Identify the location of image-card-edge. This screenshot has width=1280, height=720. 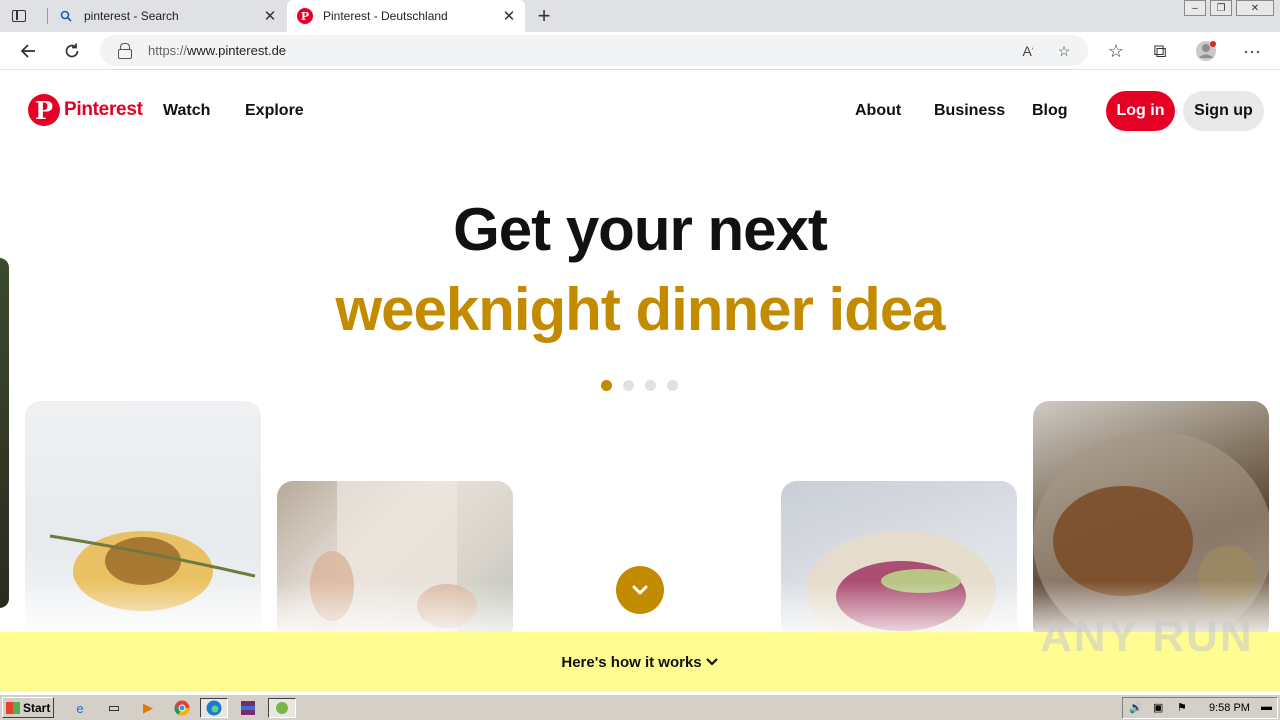
(4, 433).